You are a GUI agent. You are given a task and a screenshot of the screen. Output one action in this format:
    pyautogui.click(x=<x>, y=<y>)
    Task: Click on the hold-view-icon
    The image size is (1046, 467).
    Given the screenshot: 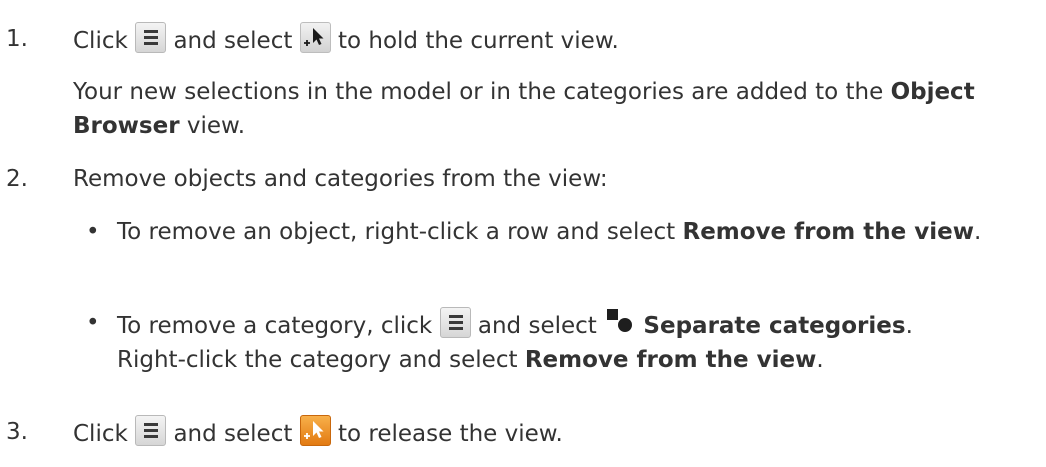 What is the action you would take?
    pyautogui.click(x=315, y=37)
    